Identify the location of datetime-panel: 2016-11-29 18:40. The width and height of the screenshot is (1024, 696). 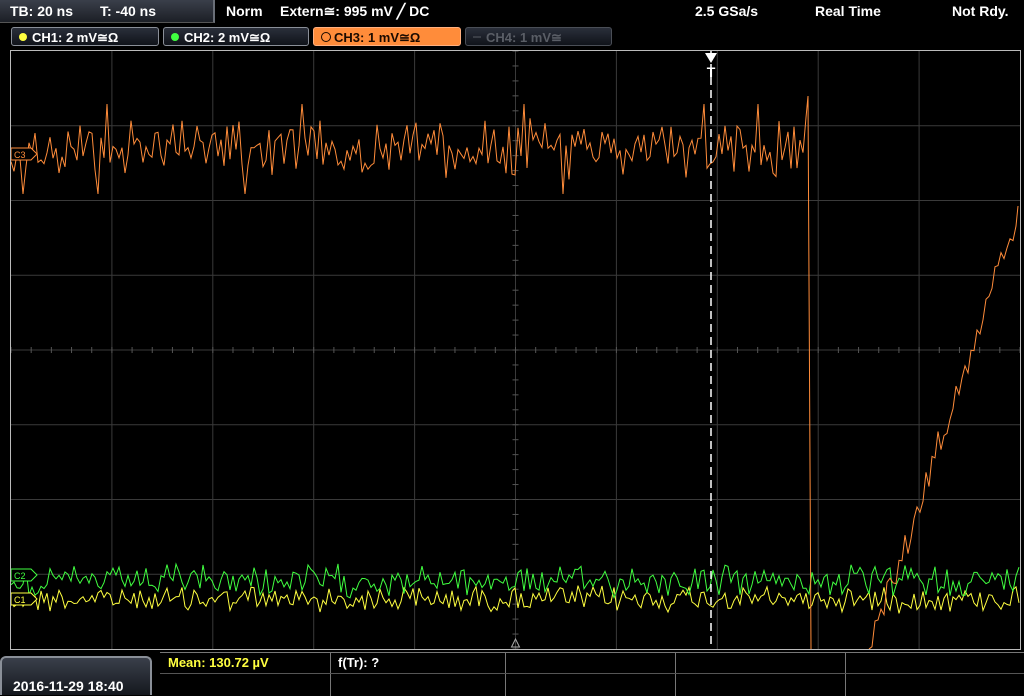
(76, 675).